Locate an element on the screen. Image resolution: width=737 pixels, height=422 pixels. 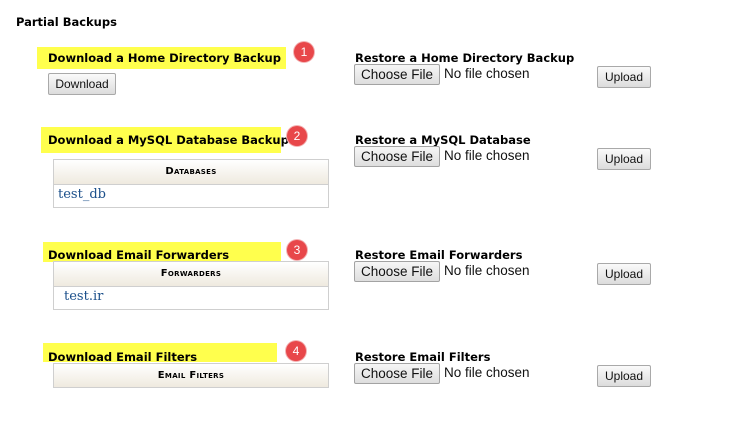
choose-file-filters-button: Choose File is located at coordinates (397, 373).